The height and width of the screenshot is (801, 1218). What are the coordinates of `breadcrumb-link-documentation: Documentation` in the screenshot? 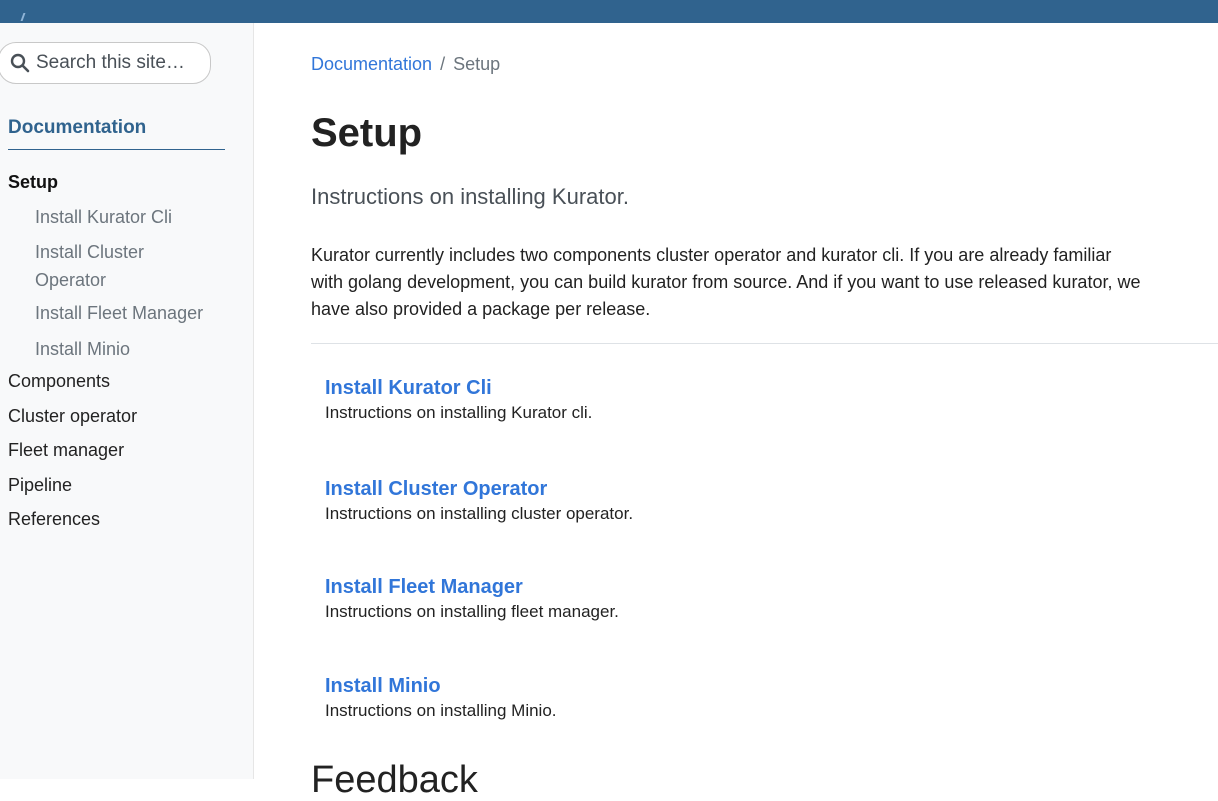 It's located at (371, 64).